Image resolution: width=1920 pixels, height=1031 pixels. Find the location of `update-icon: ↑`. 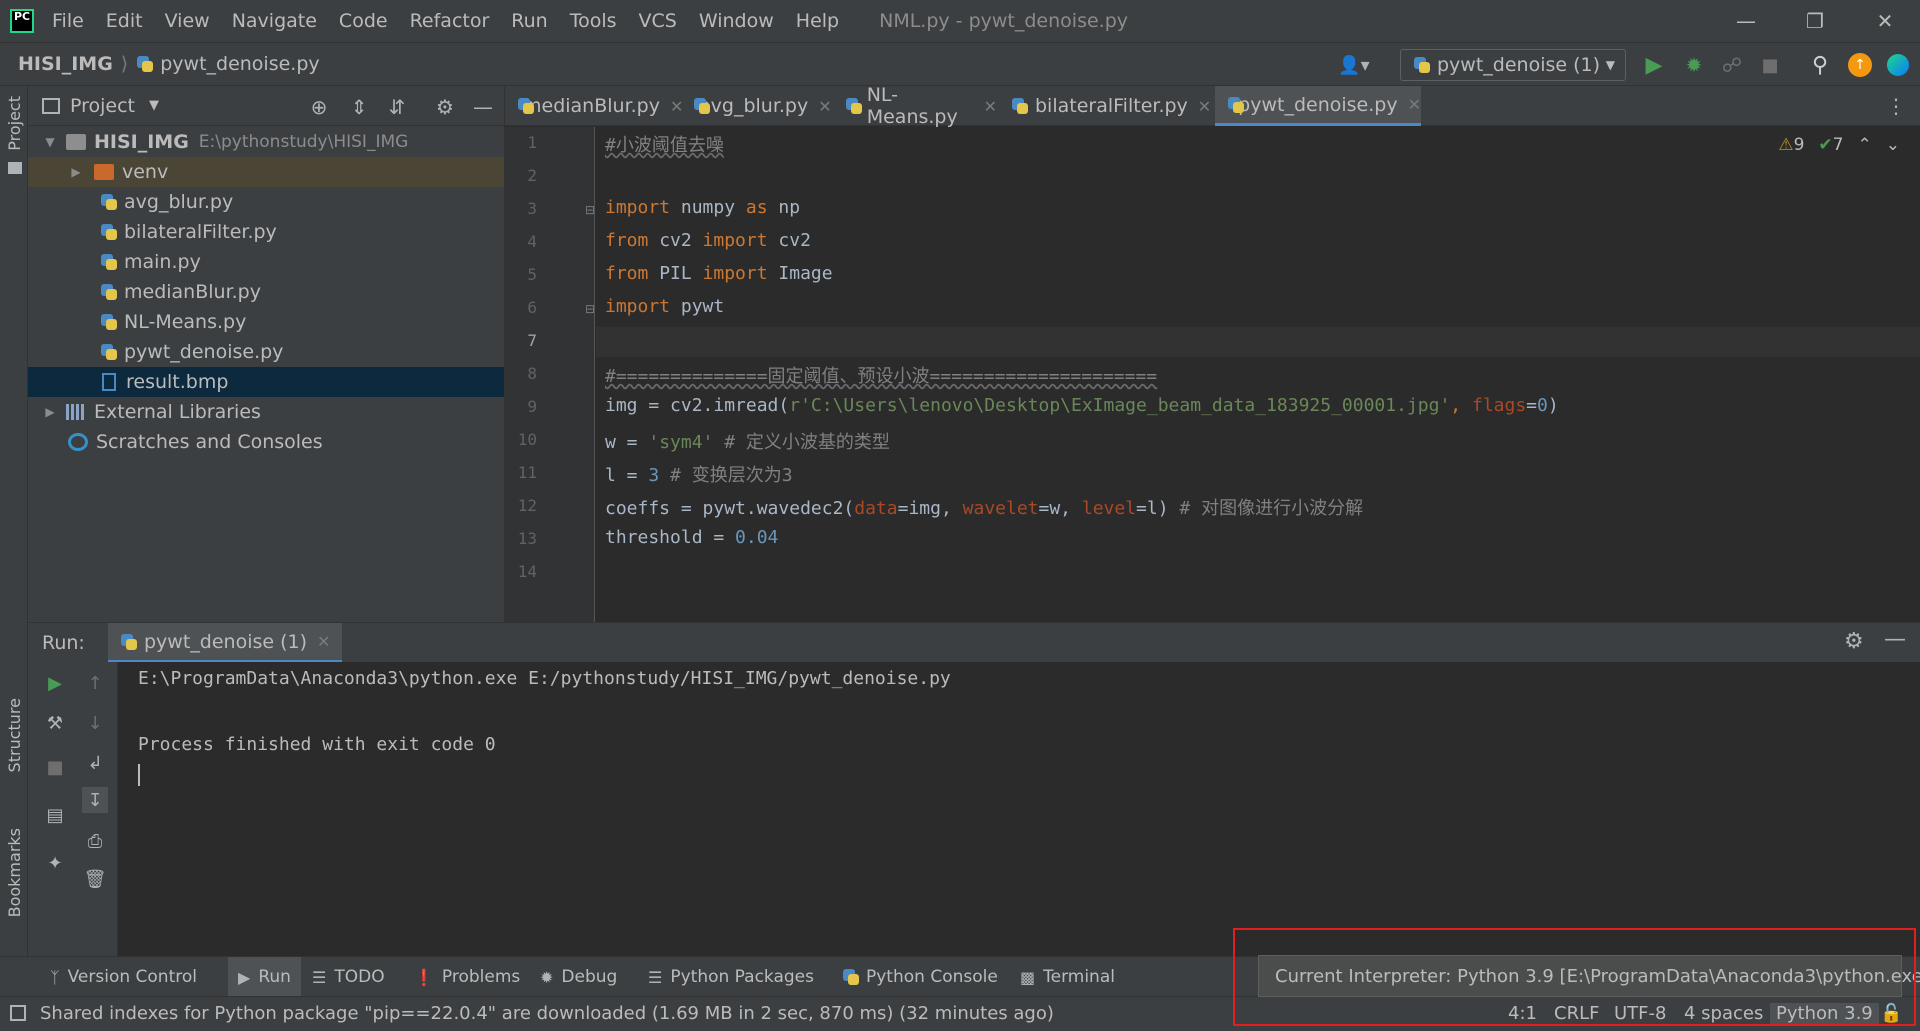

update-icon: ↑ is located at coordinates (1860, 65).